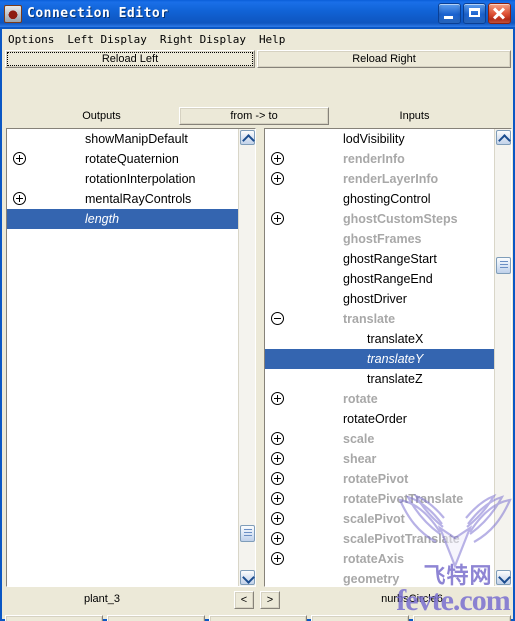 This screenshot has height=621, width=515. I want to click on input-attr-row: renderInfo, so click(379, 159).